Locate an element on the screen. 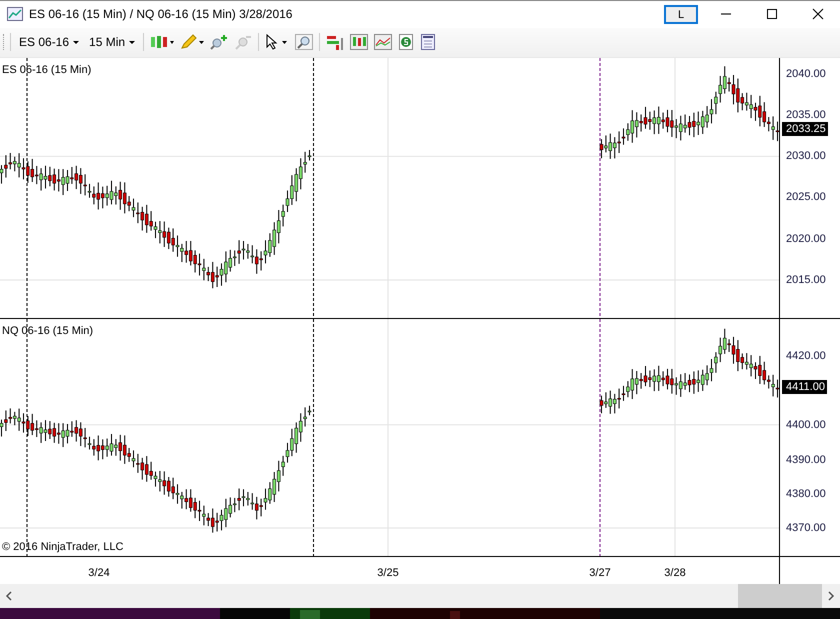 This screenshot has width=840, height=619. window-title: ES 06-16 (15 Min) / NQ 06-16 (15 Min) 3/28/2016 is located at coordinates (160, 15).